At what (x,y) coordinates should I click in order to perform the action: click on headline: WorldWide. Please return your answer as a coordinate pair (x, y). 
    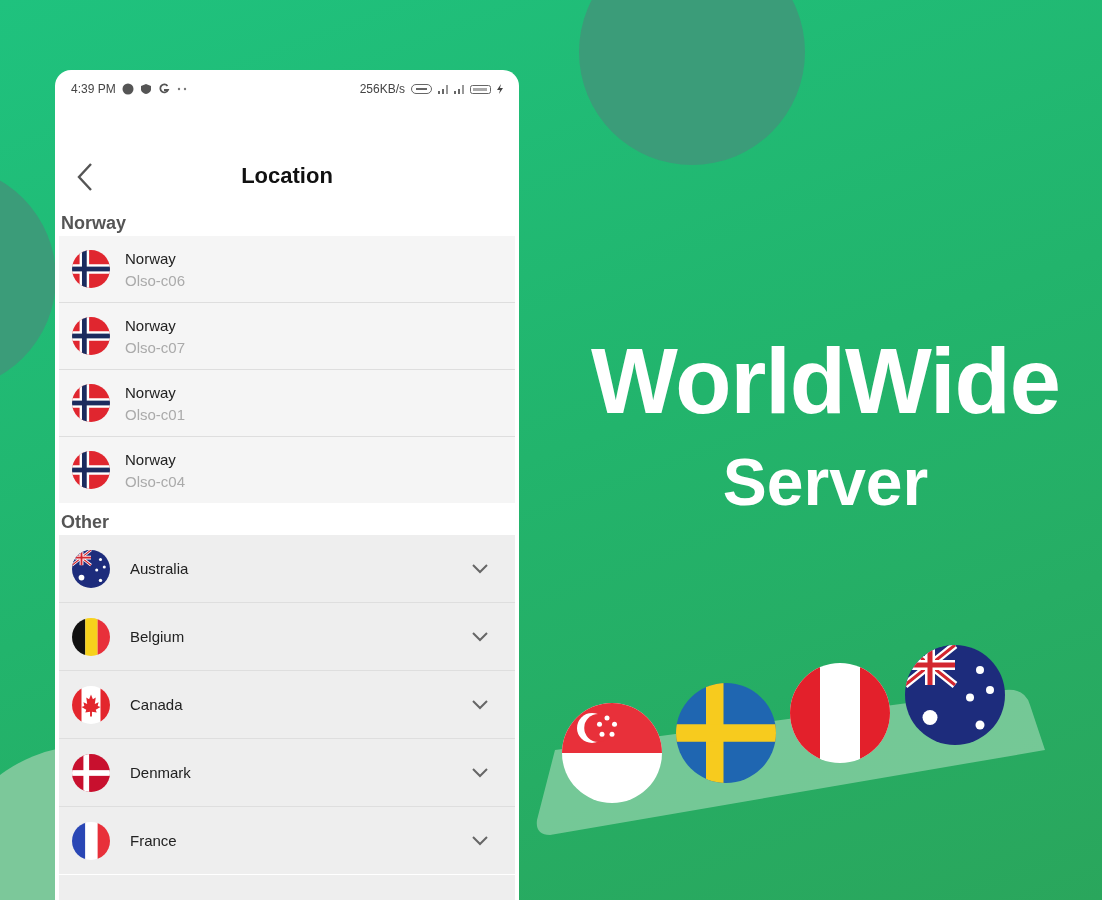
    Looking at the image, I should click on (825, 381).